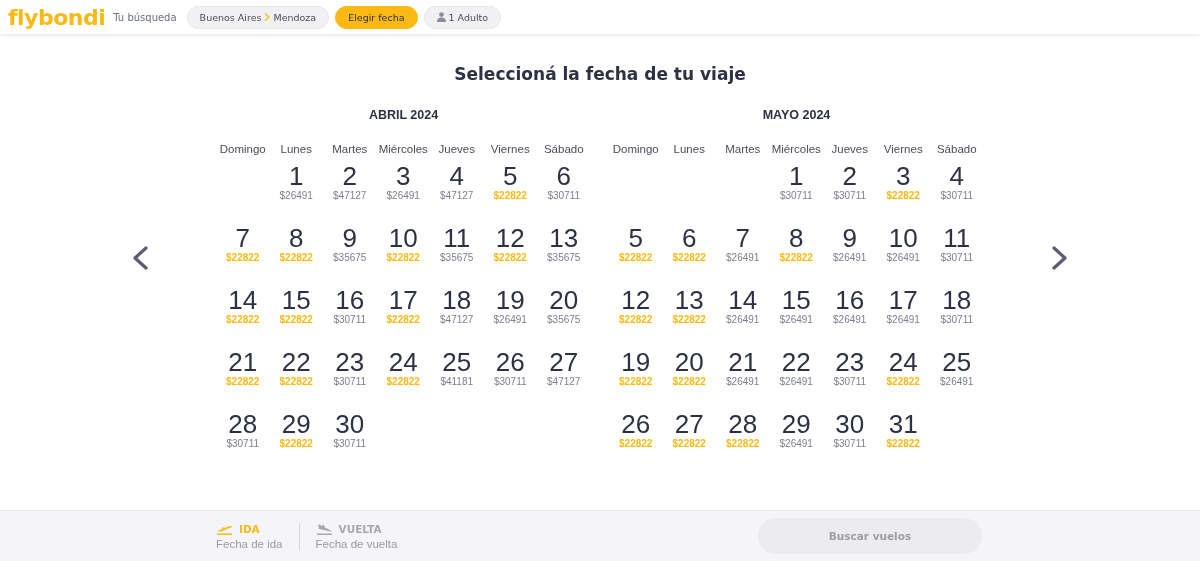  I want to click on route-button: Buenos Aires Mendoza, so click(258, 17).